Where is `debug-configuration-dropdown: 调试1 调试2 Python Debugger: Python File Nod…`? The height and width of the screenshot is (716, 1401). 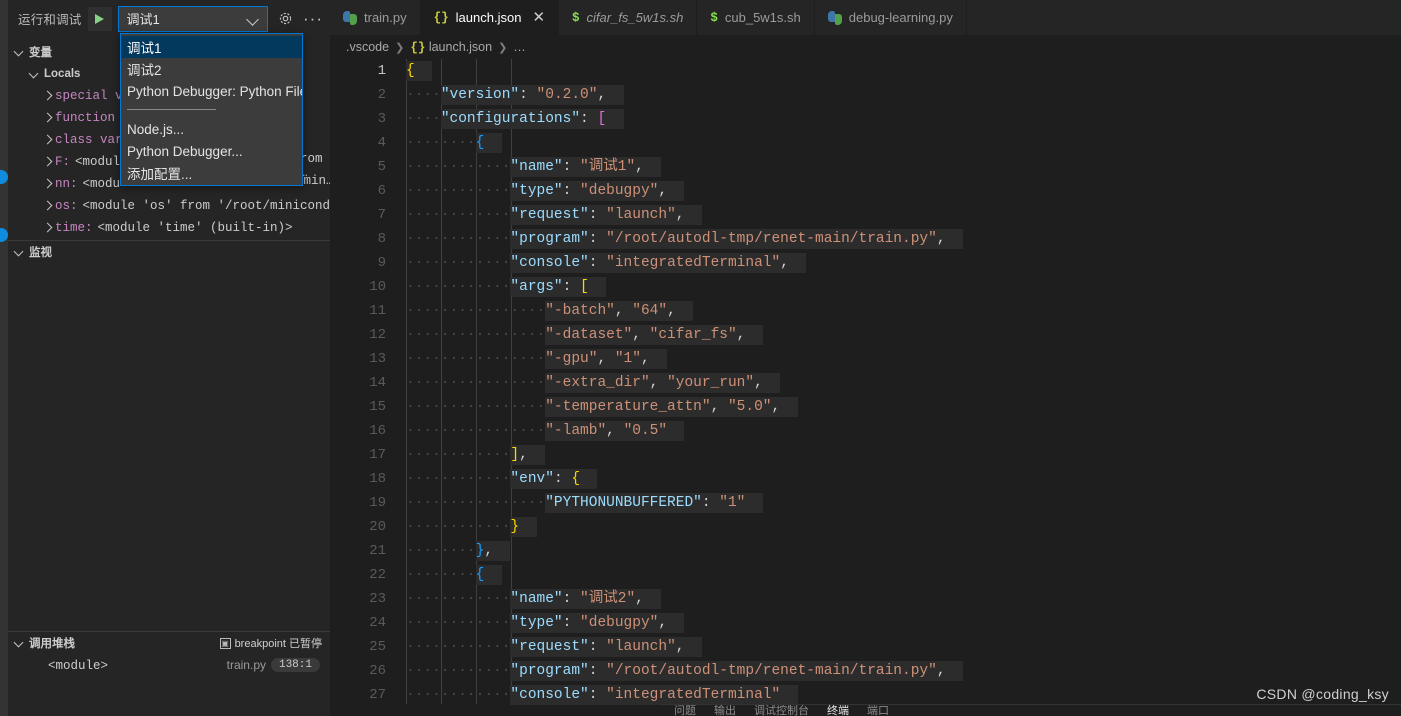 debug-configuration-dropdown: 调试1 调试2 Python Debugger: Python File Nod… is located at coordinates (211, 109).